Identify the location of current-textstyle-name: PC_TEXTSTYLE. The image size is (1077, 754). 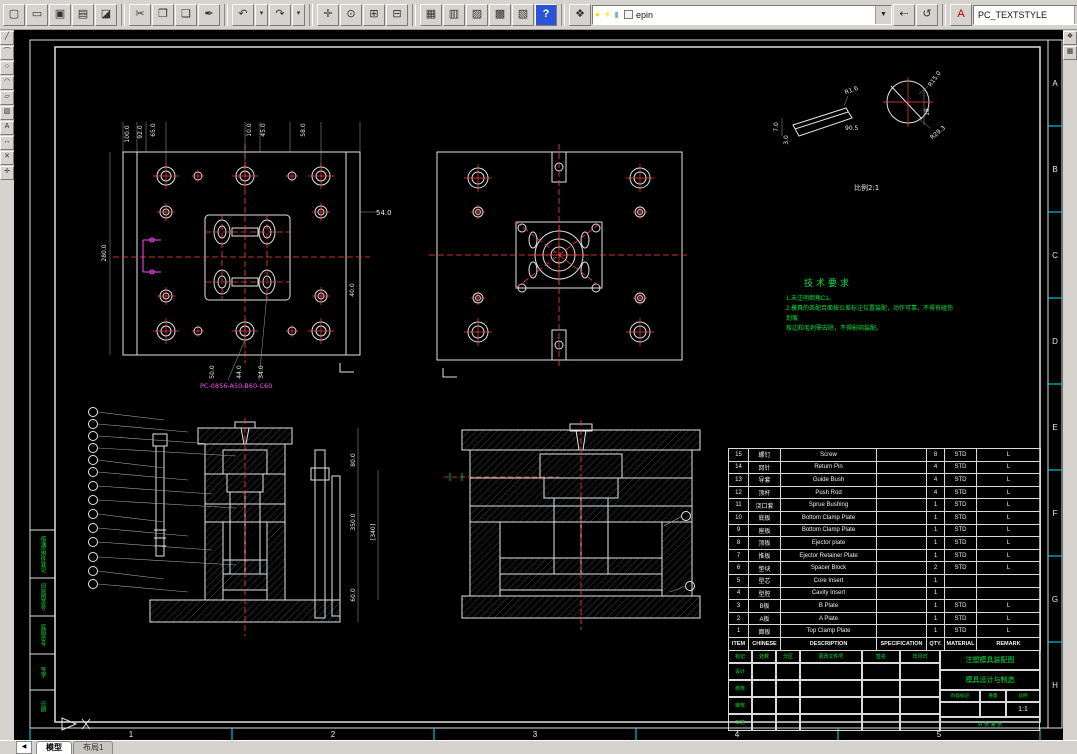
(1013, 14).